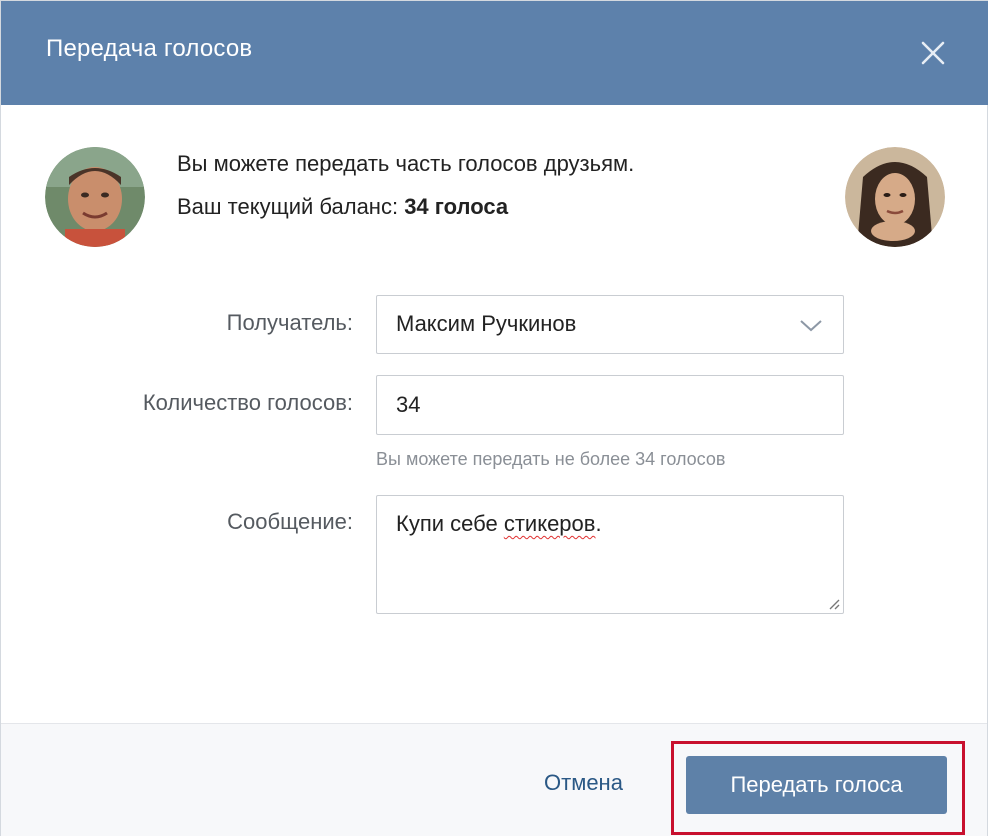  I want to click on vote-count-value: 34, so click(408, 404).